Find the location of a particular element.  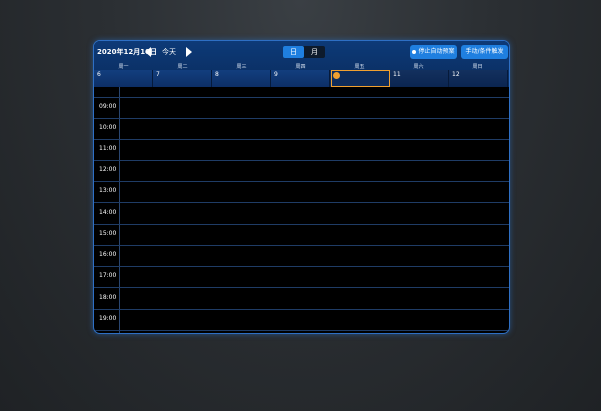

weekday-label: 周一 is located at coordinates (123, 67).